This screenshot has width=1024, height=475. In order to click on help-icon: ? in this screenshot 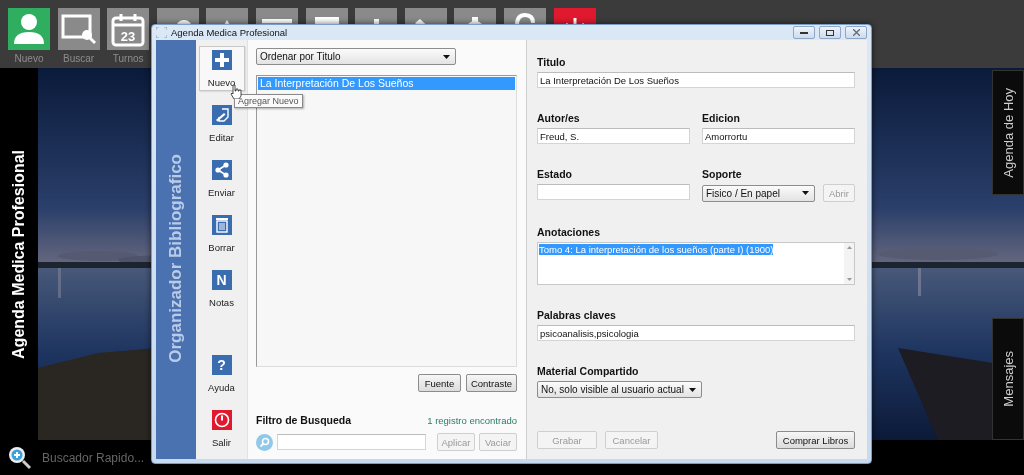, I will do `click(221, 365)`.